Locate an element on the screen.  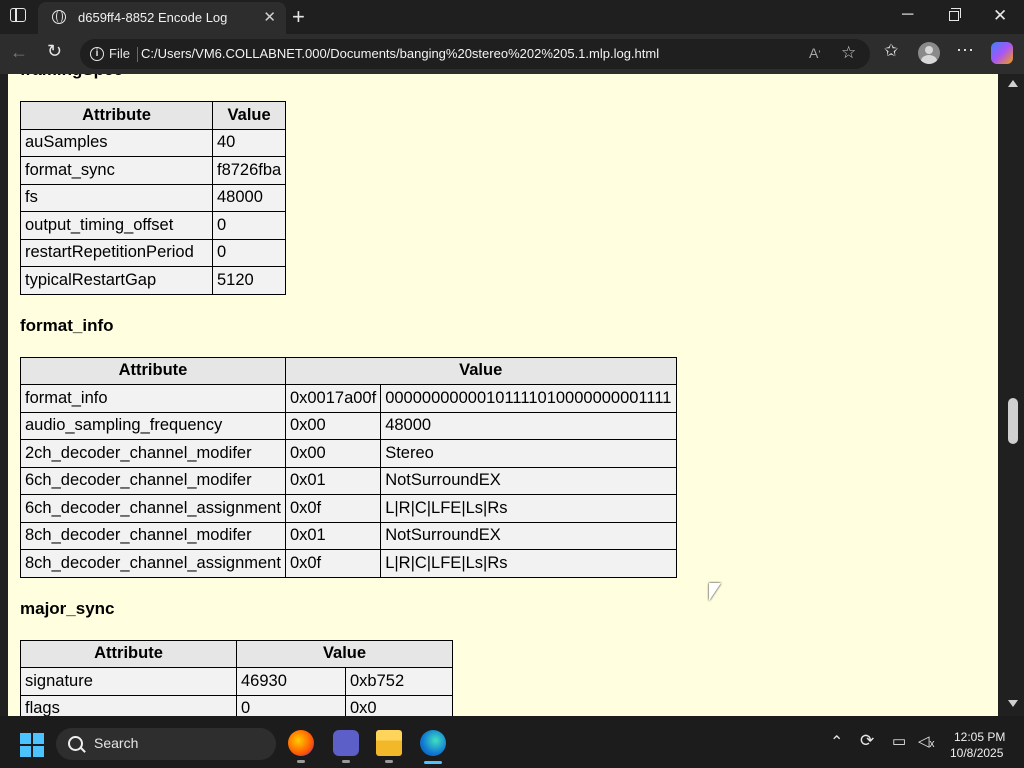
table-row: output_timing_offset 0 is located at coordinates (153, 225).